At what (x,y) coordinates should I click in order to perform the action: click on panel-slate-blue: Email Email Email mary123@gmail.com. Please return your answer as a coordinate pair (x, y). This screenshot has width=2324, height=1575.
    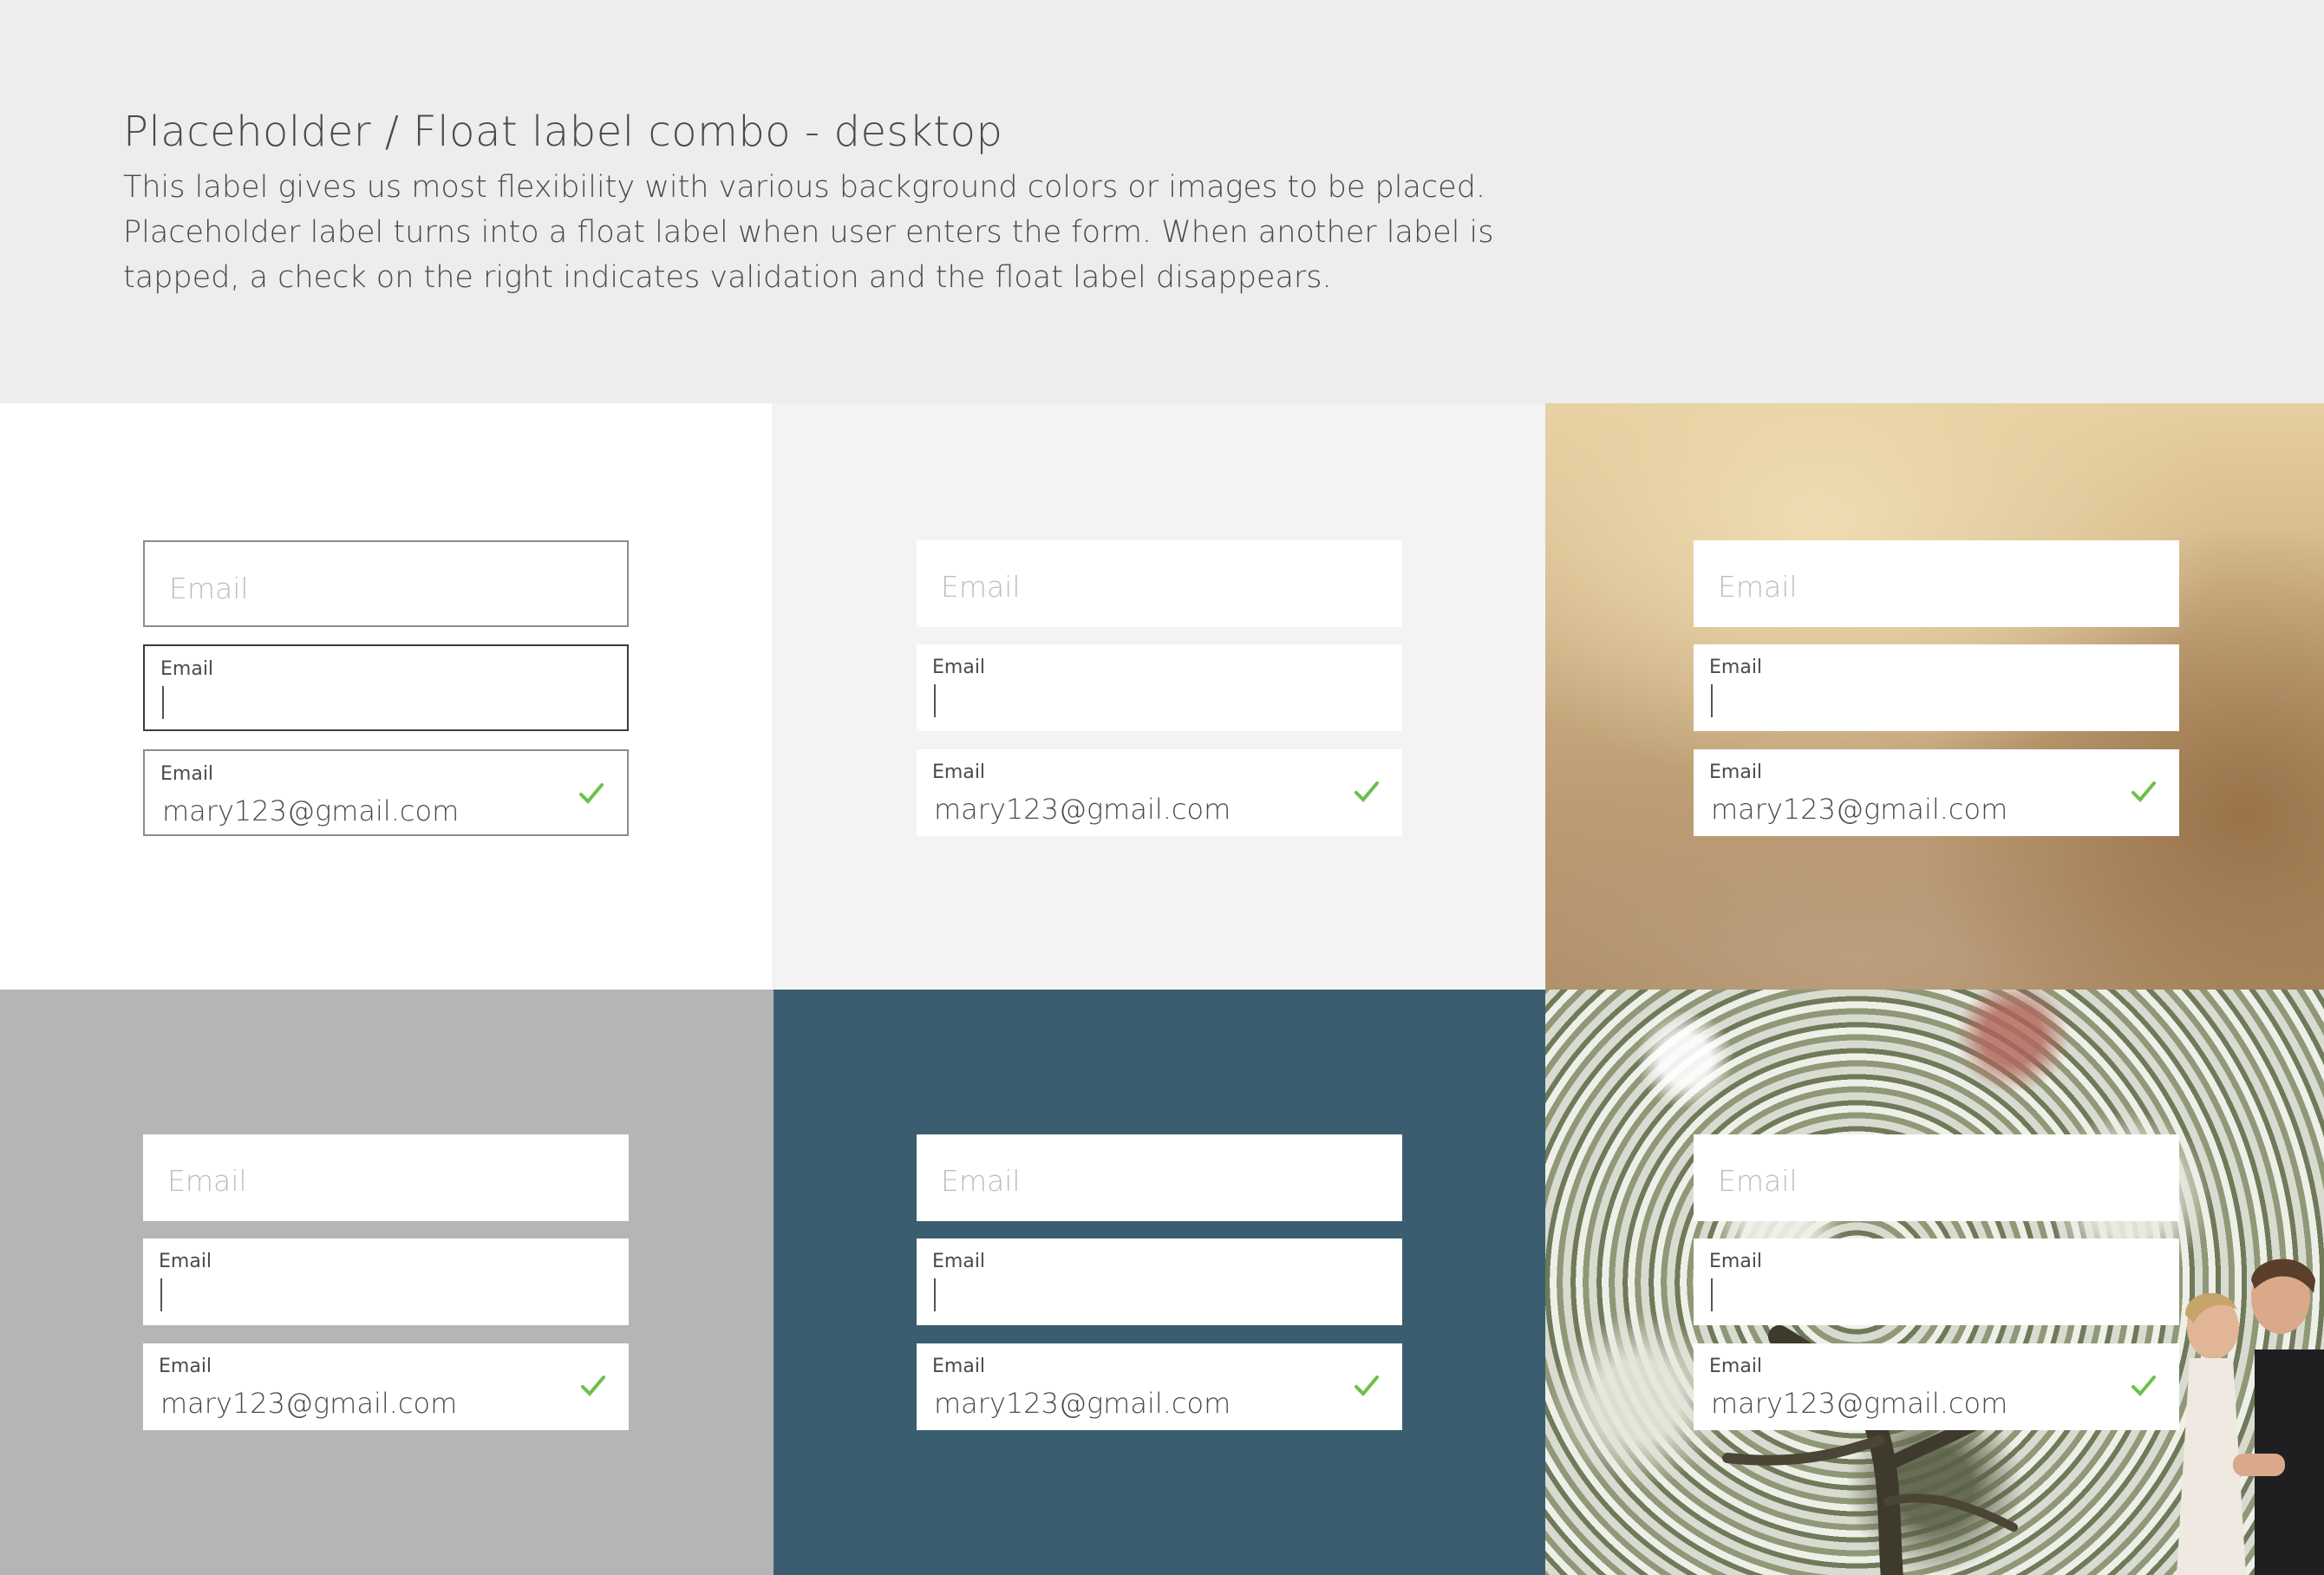
    Looking at the image, I should click on (1159, 1282).